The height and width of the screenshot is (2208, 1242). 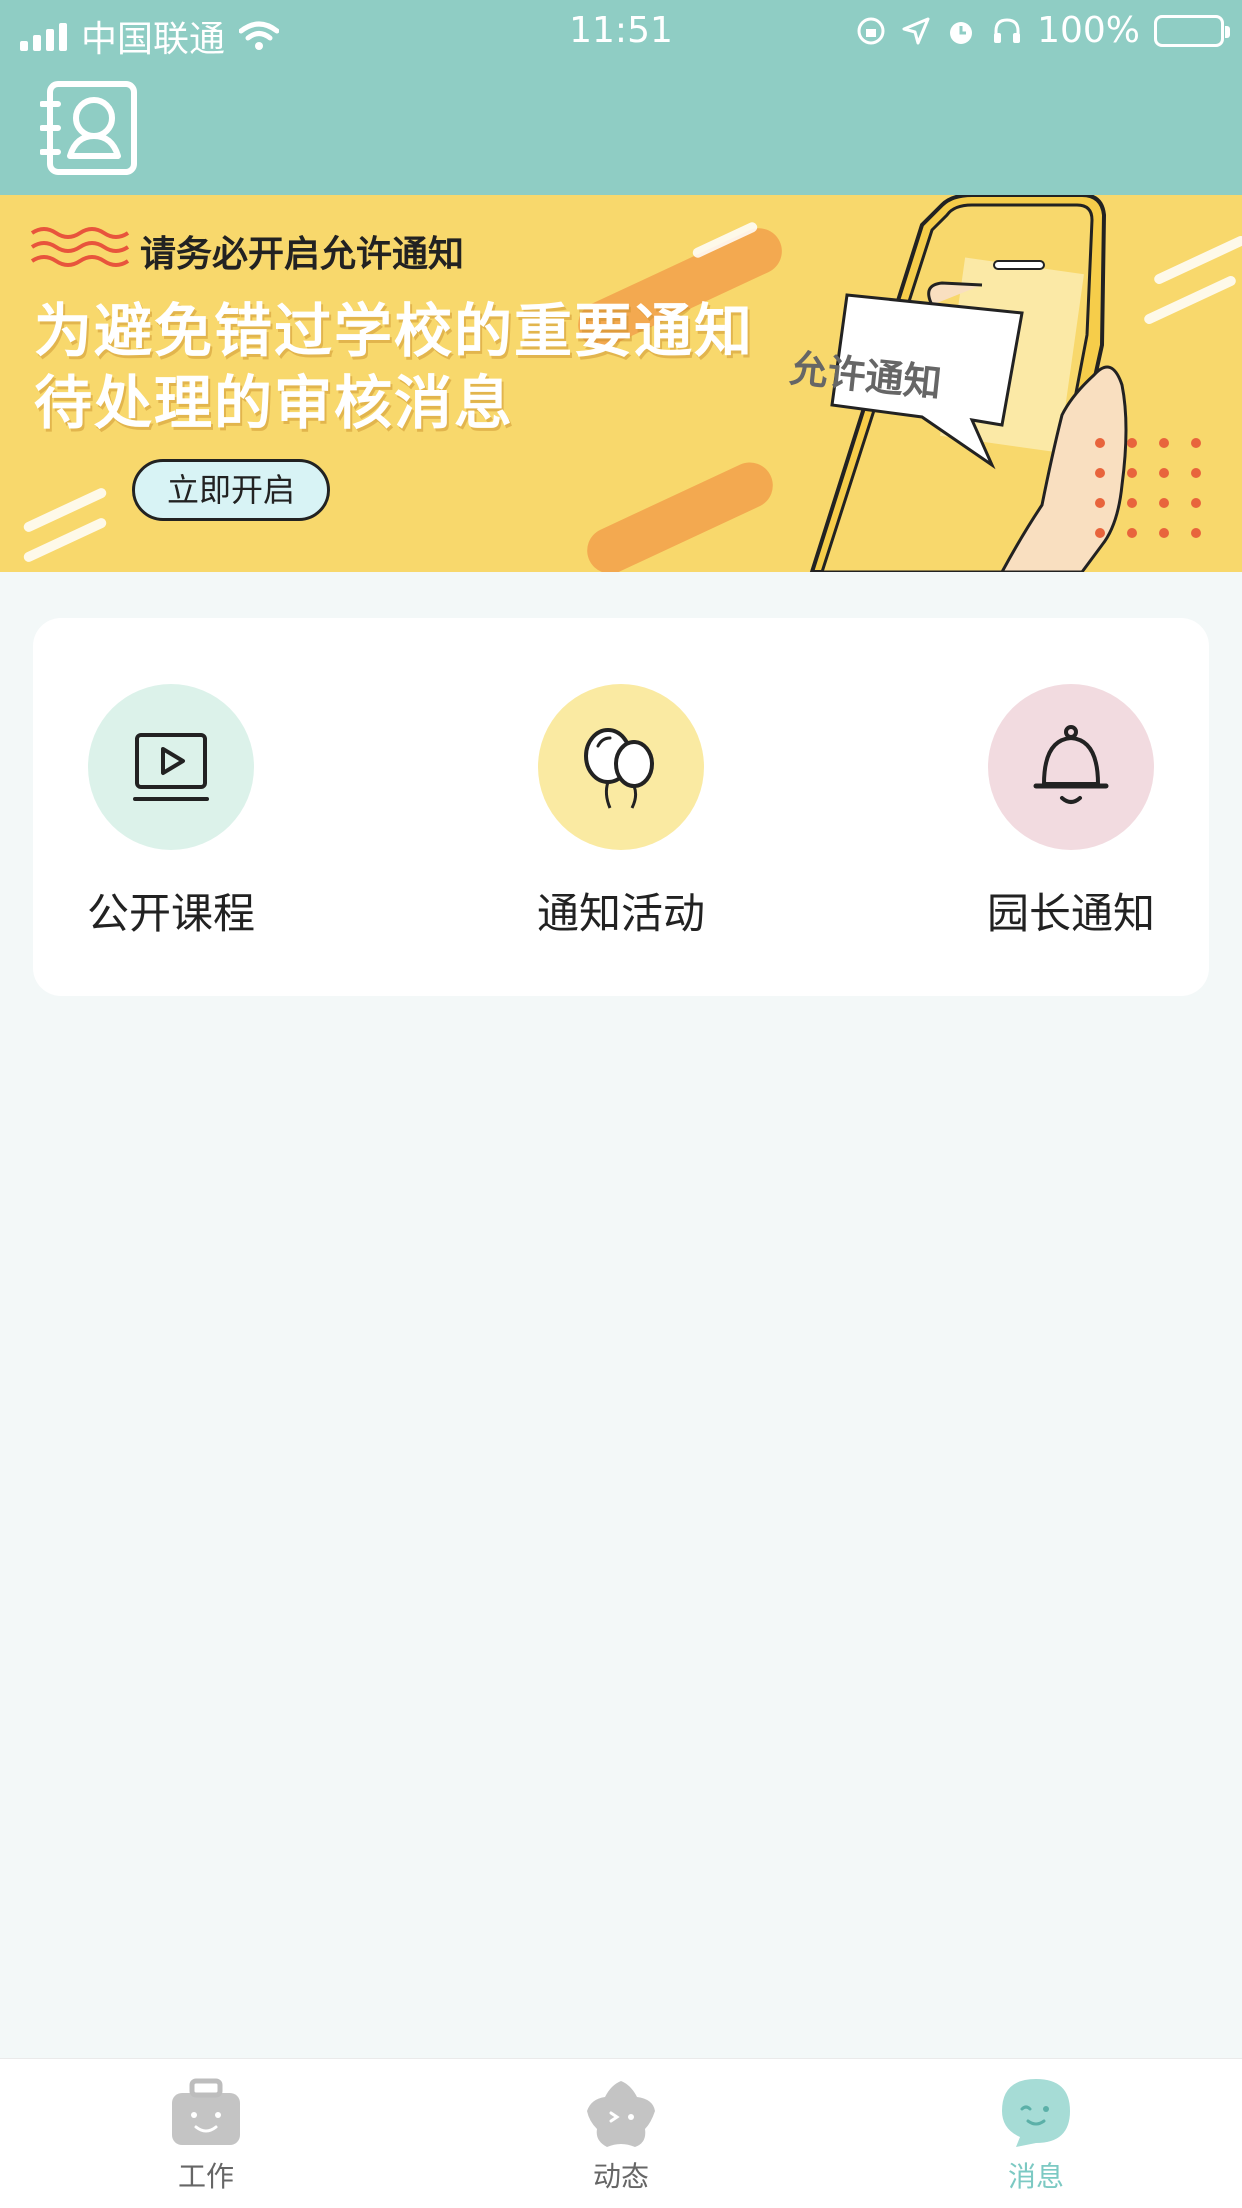 I want to click on bottom-tab-bar: 工作 动态 消息, so click(x=621, y=2133).